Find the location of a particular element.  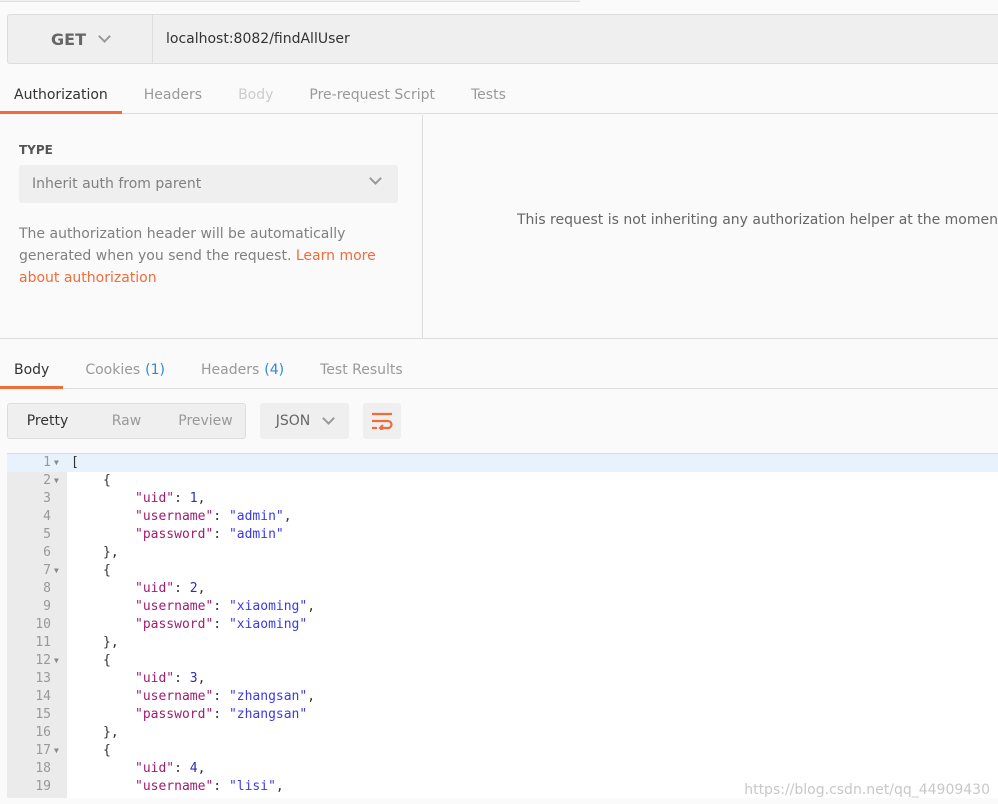

format-select: JSON is located at coordinates (304, 421).